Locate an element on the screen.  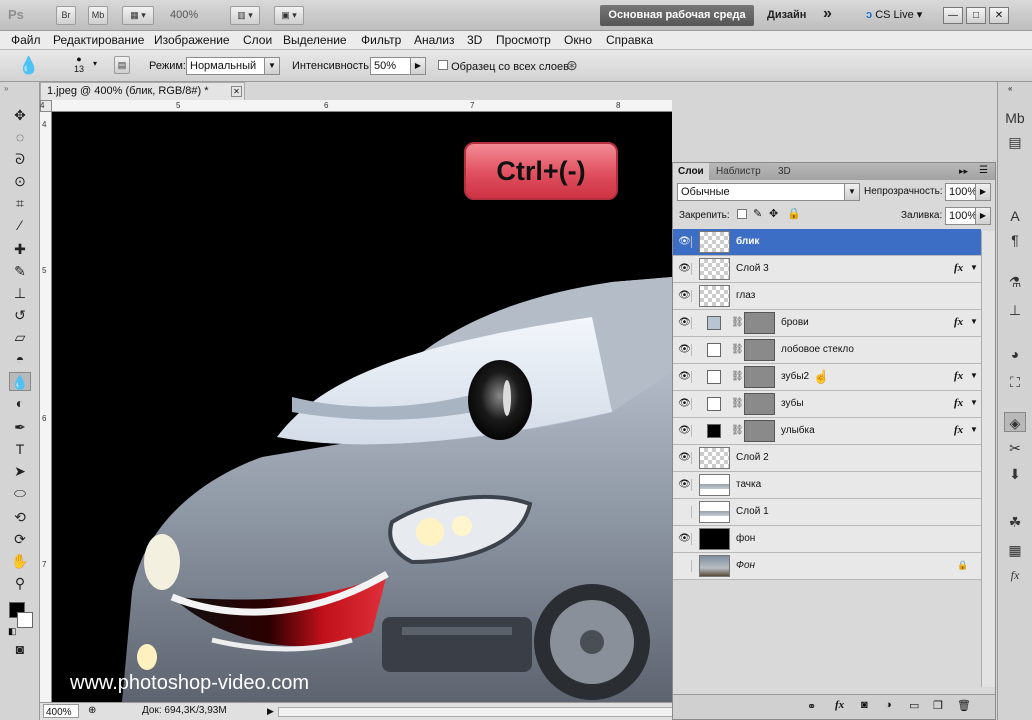
lock-all-icon: 🔒 is located at coordinates (794, 213).